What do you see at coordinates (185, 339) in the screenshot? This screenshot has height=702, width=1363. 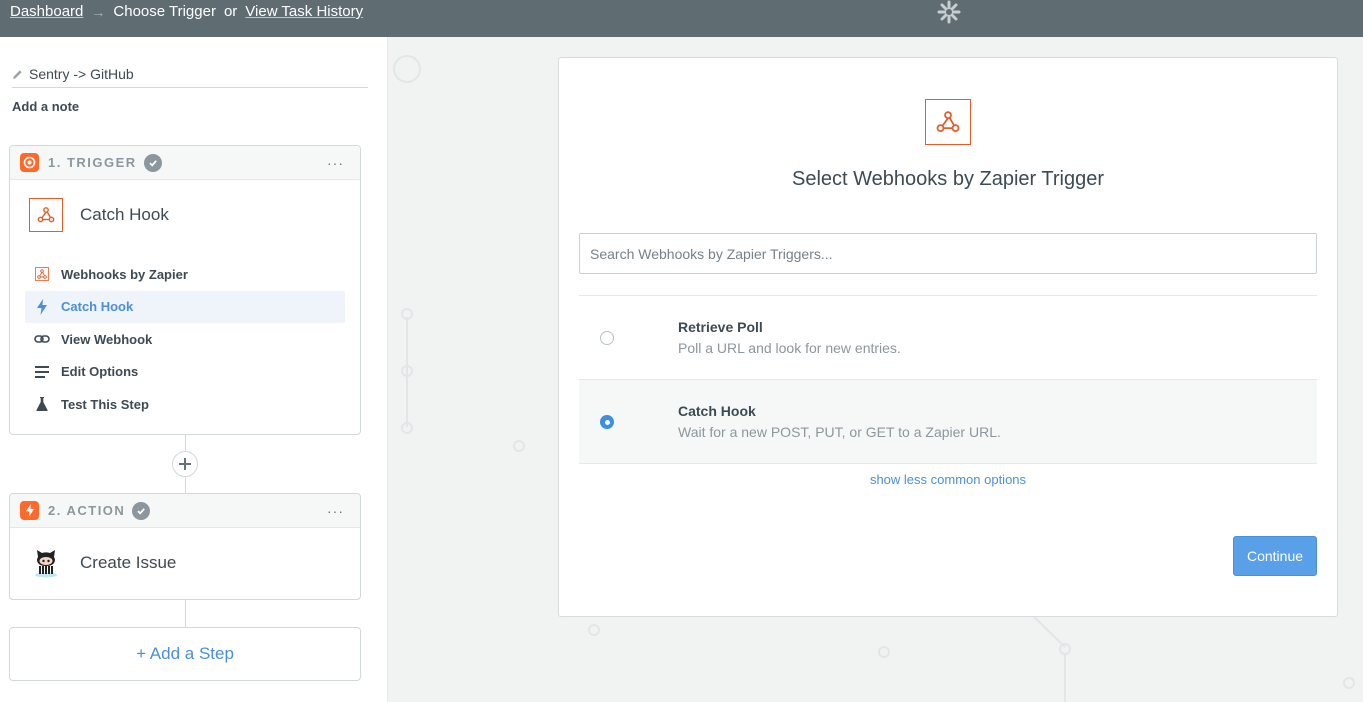 I see `substep-view-webhook: View Webhook` at bounding box center [185, 339].